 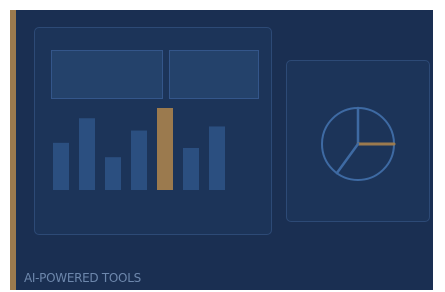 What do you see at coordinates (13, 150) in the screenshot?
I see `accent-bar` at bounding box center [13, 150].